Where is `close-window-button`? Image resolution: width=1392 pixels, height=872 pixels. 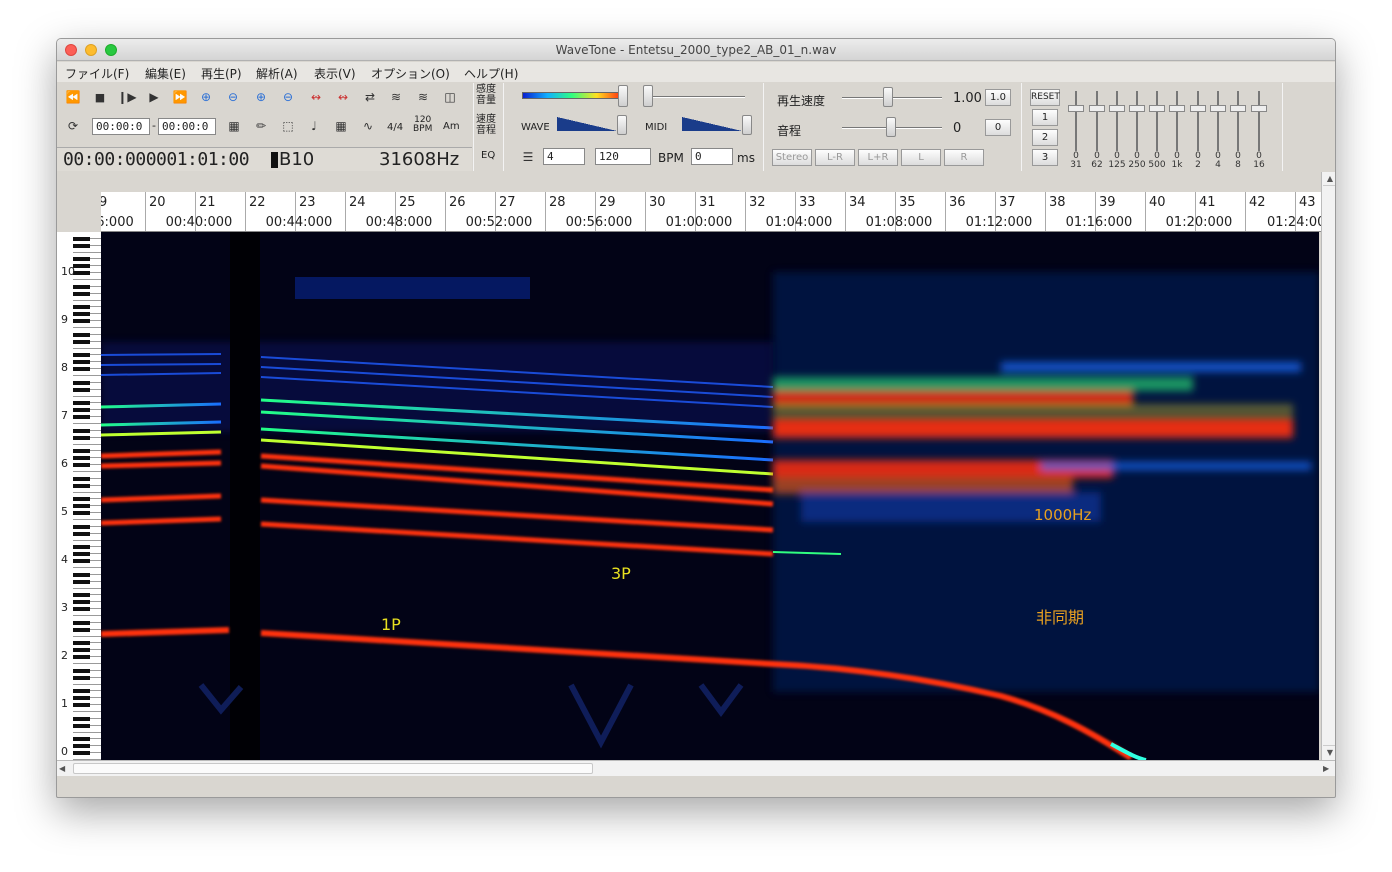
close-window-button is located at coordinates (71, 50).